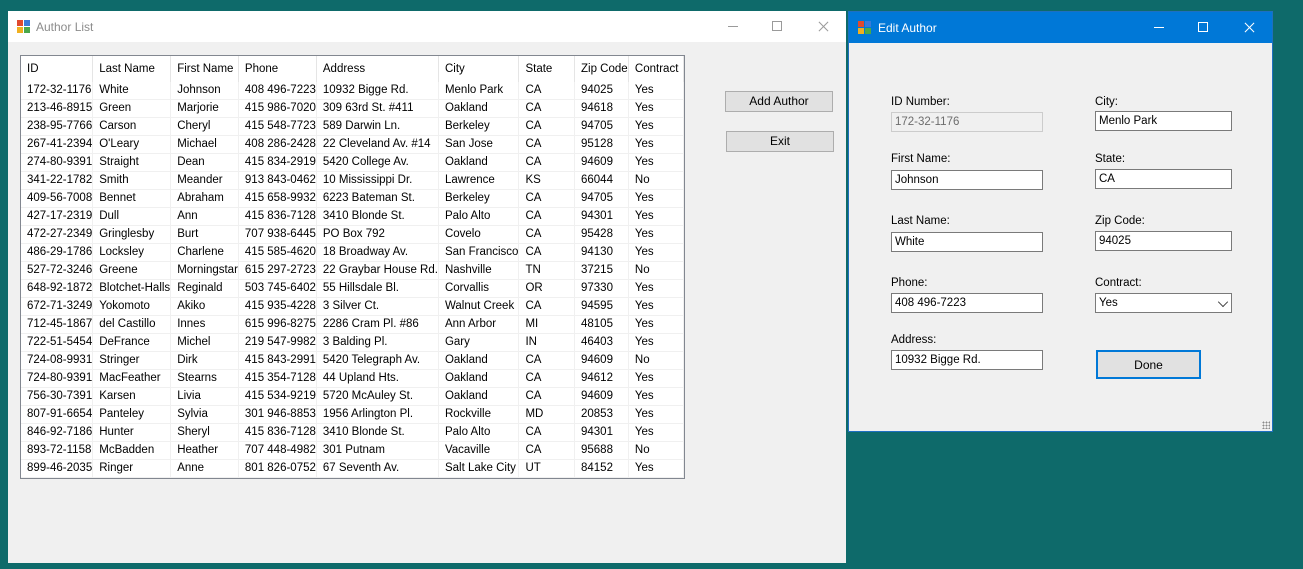 Image resolution: width=1303 pixels, height=569 pixels. What do you see at coordinates (1163, 121) in the screenshot?
I see `city-field: Menlo Park` at bounding box center [1163, 121].